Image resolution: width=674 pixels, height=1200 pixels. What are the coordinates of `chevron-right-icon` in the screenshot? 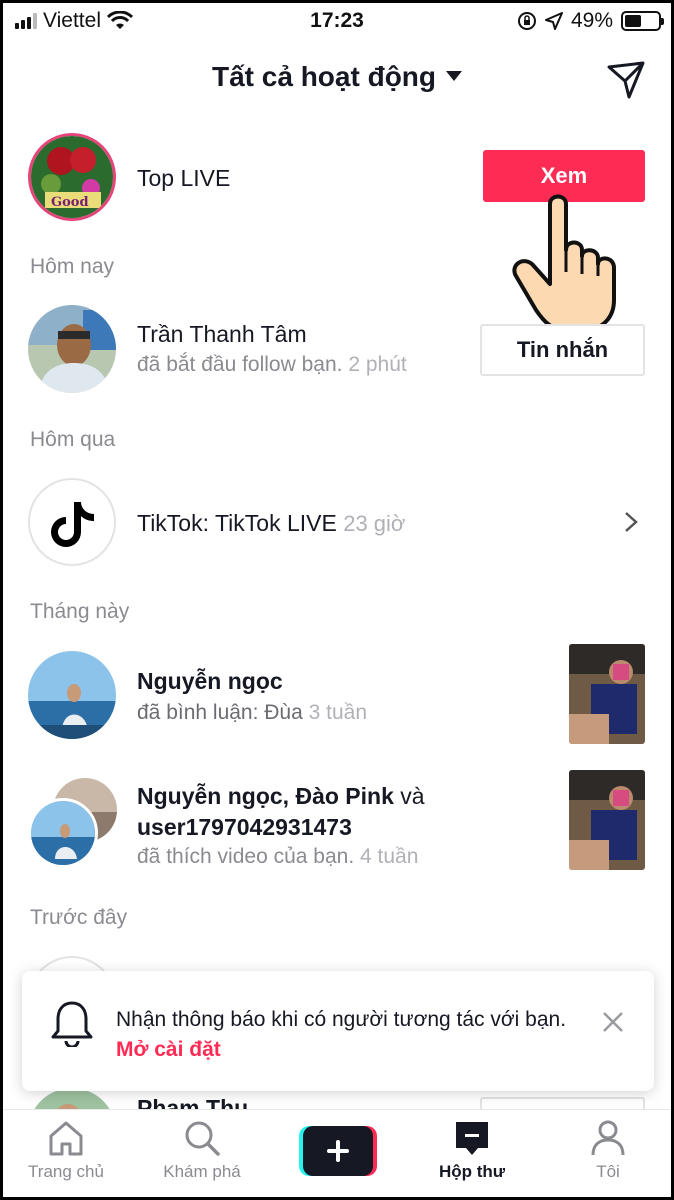 It's located at (631, 522).